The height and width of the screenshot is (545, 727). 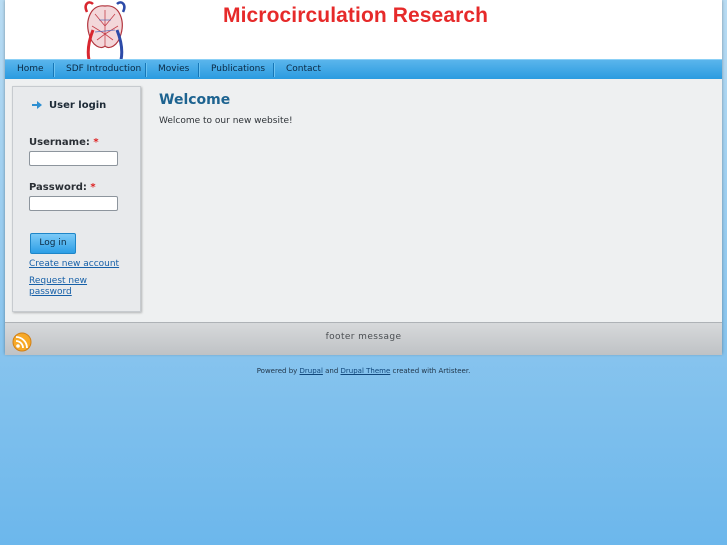 What do you see at coordinates (226, 121) in the screenshot?
I see `welcome-text: Welcome to our new website!` at bounding box center [226, 121].